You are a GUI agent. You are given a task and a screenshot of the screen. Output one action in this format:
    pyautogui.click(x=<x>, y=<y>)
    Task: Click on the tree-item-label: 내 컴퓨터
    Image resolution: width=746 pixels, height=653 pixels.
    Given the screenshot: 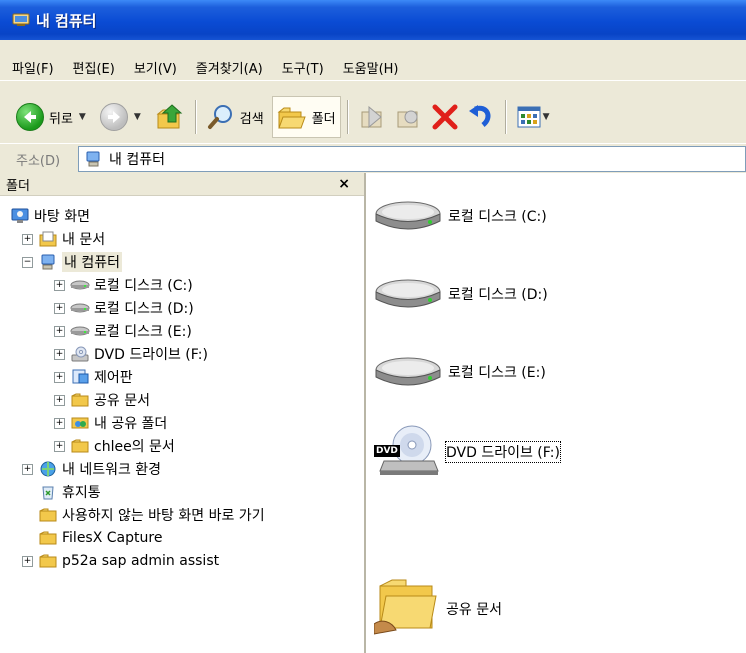 What is the action you would take?
    pyautogui.click(x=92, y=262)
    